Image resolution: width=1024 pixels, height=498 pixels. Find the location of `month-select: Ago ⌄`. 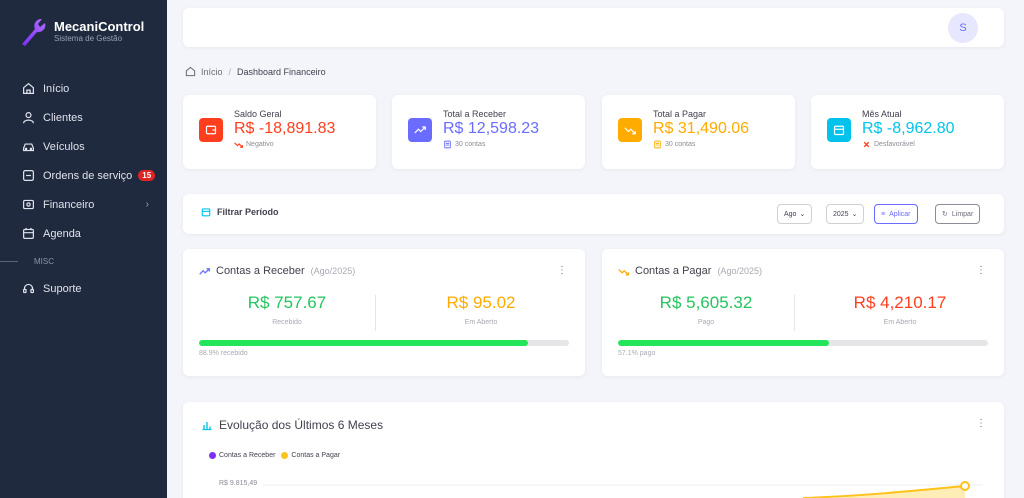

month-select: Ago ⌄ is located at coordinates (795, 214).